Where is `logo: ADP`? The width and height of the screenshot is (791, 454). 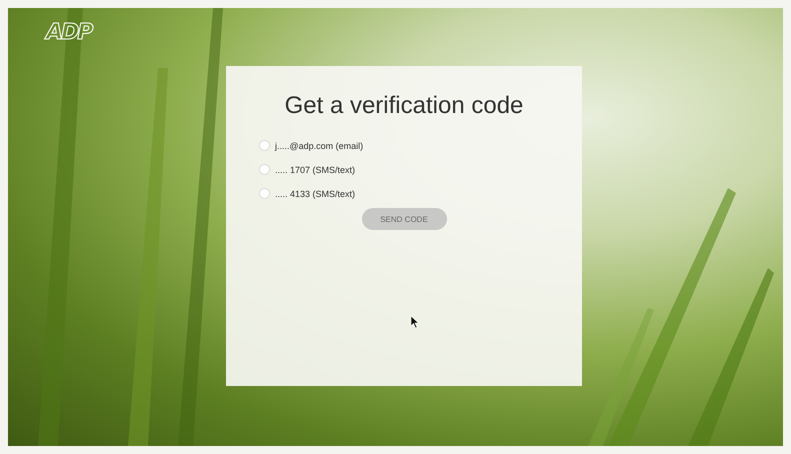
logo: ADP is located at coordinates (69, 32).